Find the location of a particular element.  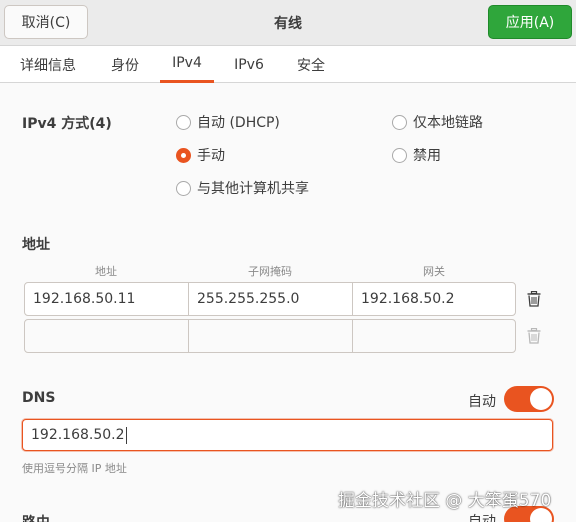

dns-input: 192.168.50.2 is located at coordinates (287, 435).